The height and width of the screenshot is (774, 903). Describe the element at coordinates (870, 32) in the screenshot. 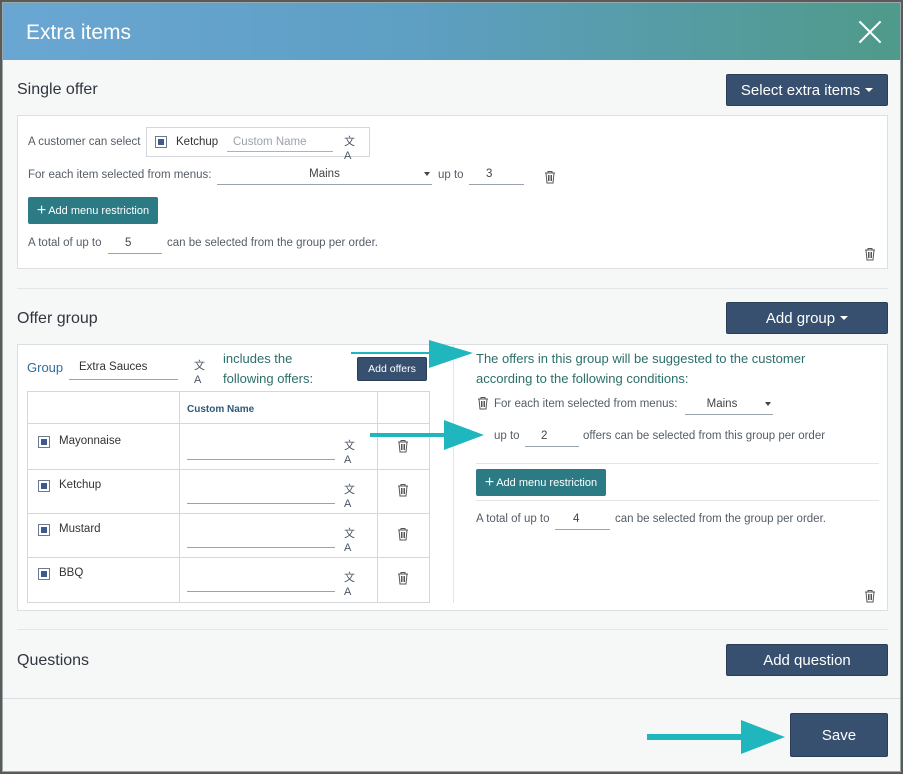

I see `close-icon` at that location.